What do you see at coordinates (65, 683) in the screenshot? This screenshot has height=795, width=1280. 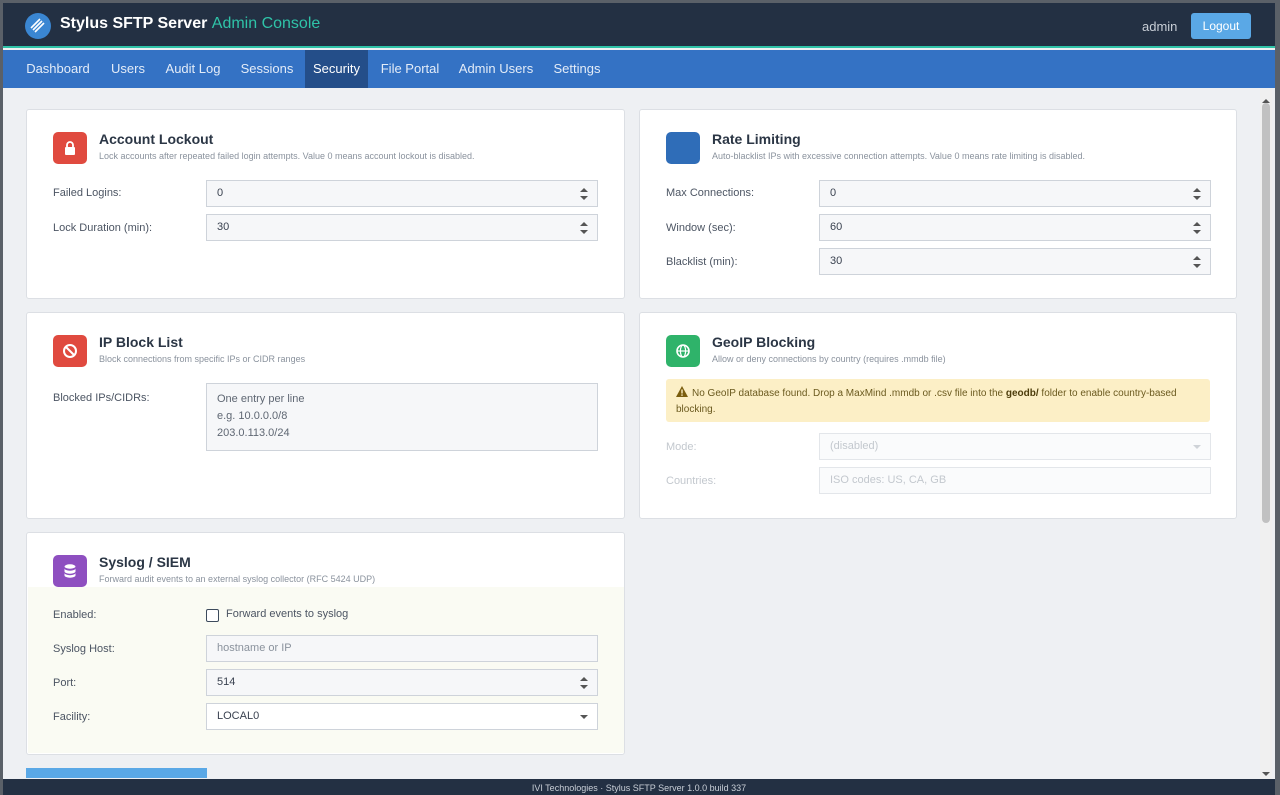 I see `port-label: Port:` at bounding box center [65, 683].